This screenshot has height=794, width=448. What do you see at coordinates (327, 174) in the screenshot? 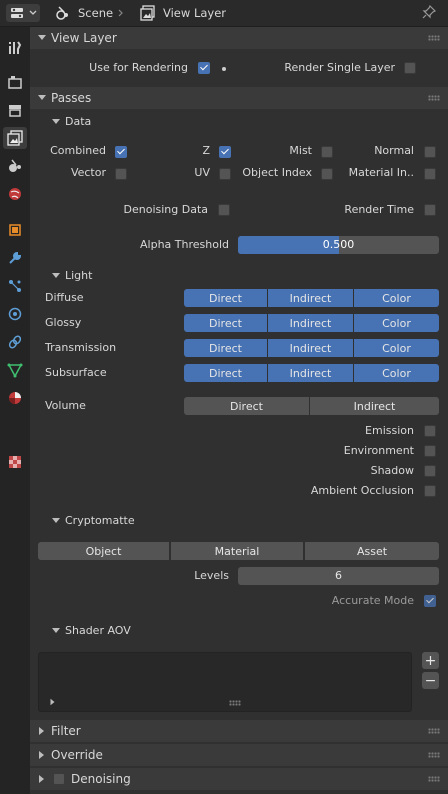
I see `object-index-checkbox` at bounding box center [327, 174].